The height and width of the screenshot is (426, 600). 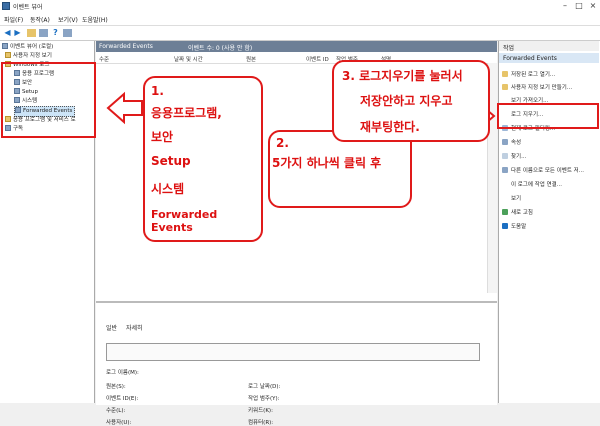 I want to click on field-level: 수준(L):, so click(x=116, y=411).